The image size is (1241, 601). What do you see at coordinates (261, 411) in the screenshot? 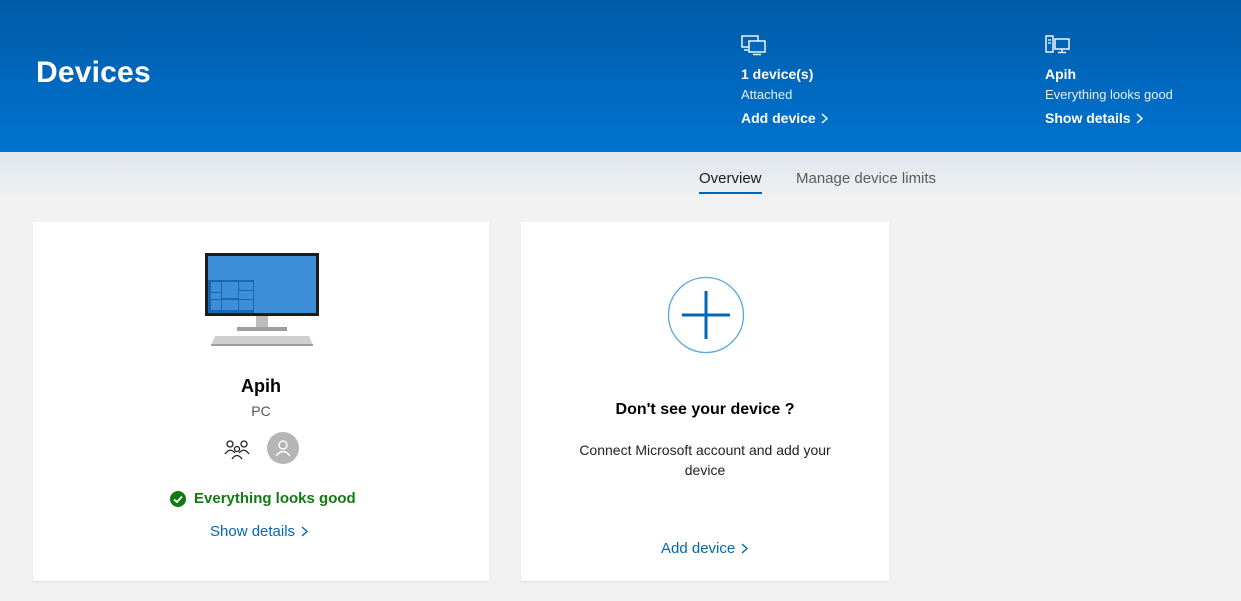
I see `device-type: PC` at bounding box center [261, 411].